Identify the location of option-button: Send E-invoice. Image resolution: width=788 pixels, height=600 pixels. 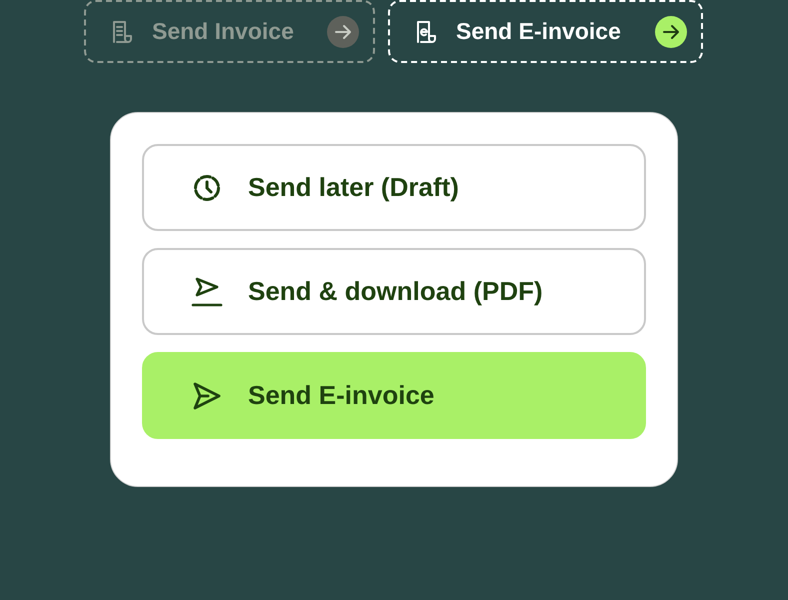
(394, 395).